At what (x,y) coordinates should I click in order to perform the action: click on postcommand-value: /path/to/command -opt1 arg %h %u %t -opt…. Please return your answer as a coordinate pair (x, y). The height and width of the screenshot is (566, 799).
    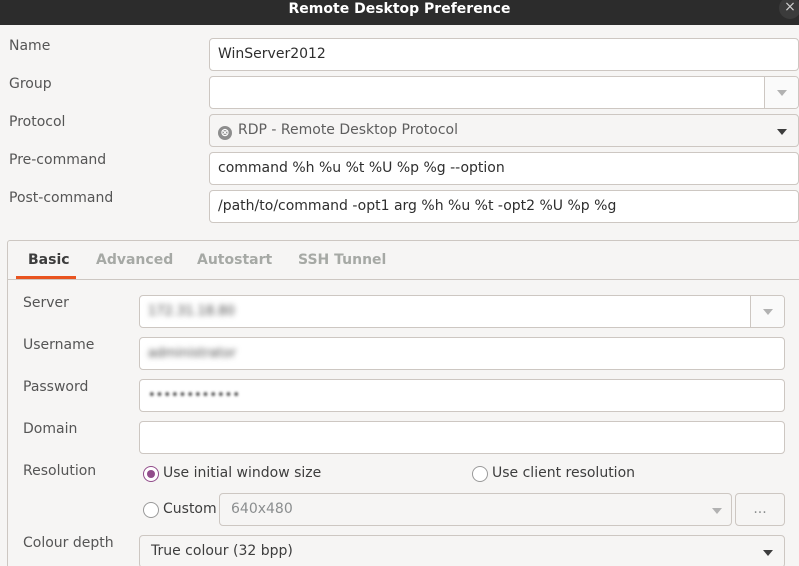
    Looking at the image, I should click on (417, 206).